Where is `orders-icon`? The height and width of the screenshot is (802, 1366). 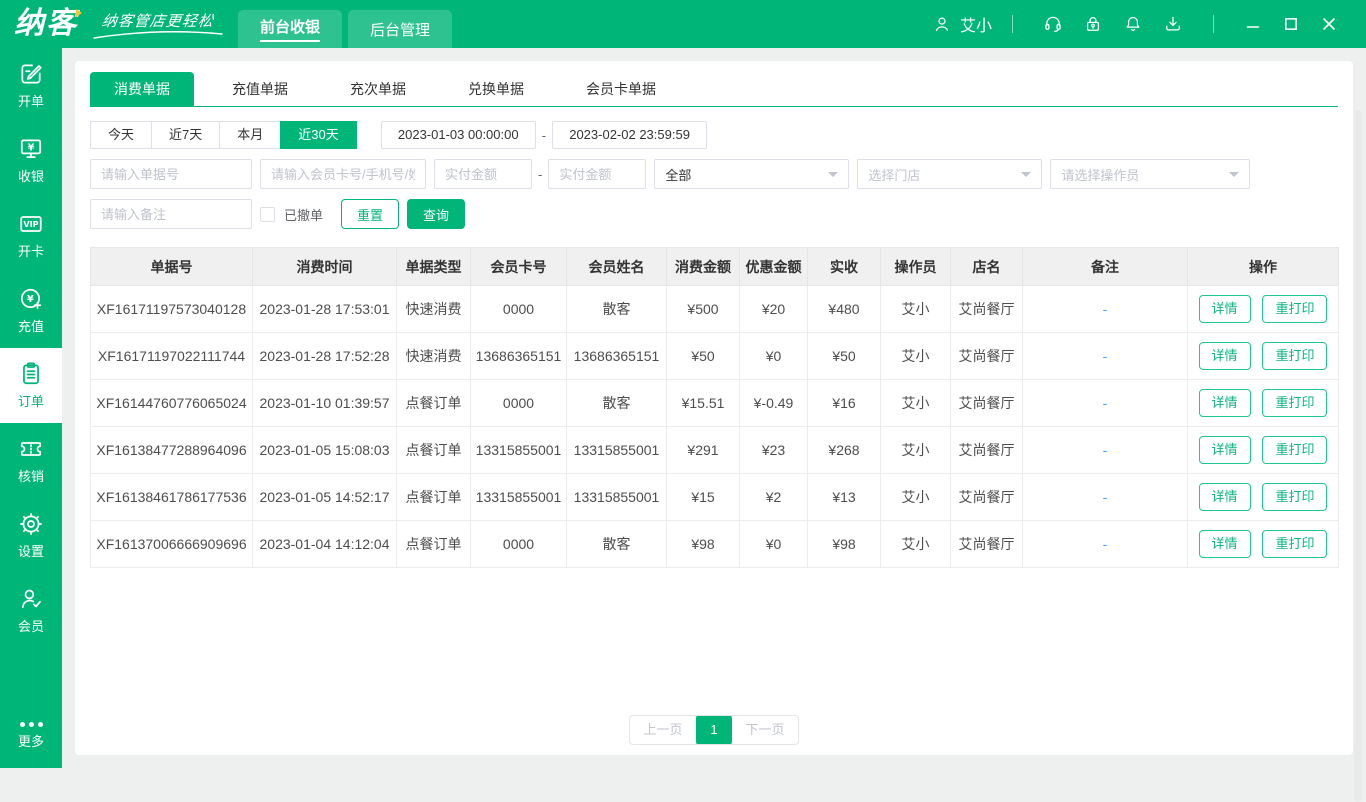
orders-icon is located at coordinates (31, 373).